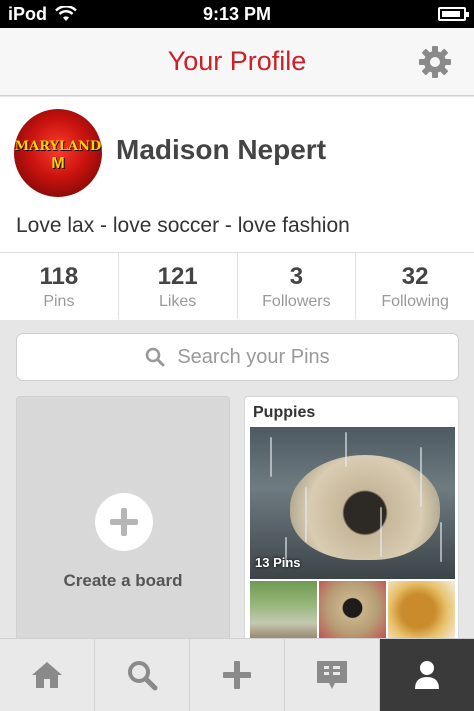 This screenshot has width=474, height=711. Describe the element at coordinates (365, 507) in the screenshot. I see `pug-photo` at that location.